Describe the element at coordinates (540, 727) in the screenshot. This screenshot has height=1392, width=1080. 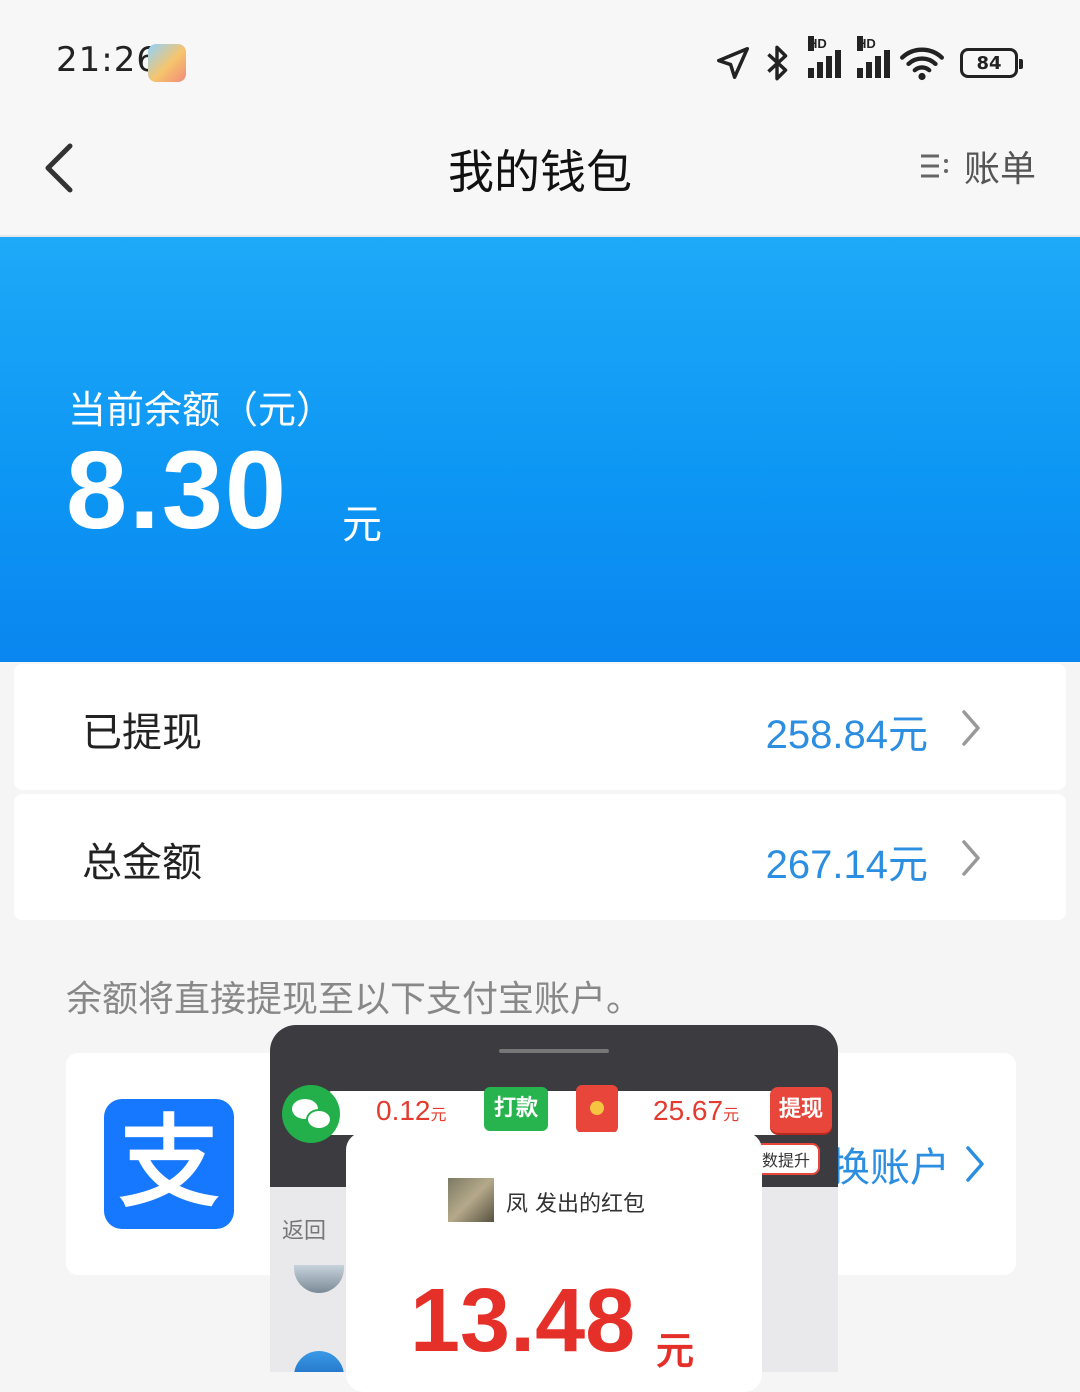
I see `withdrawn-row: 已提现 258.84元` at that location.